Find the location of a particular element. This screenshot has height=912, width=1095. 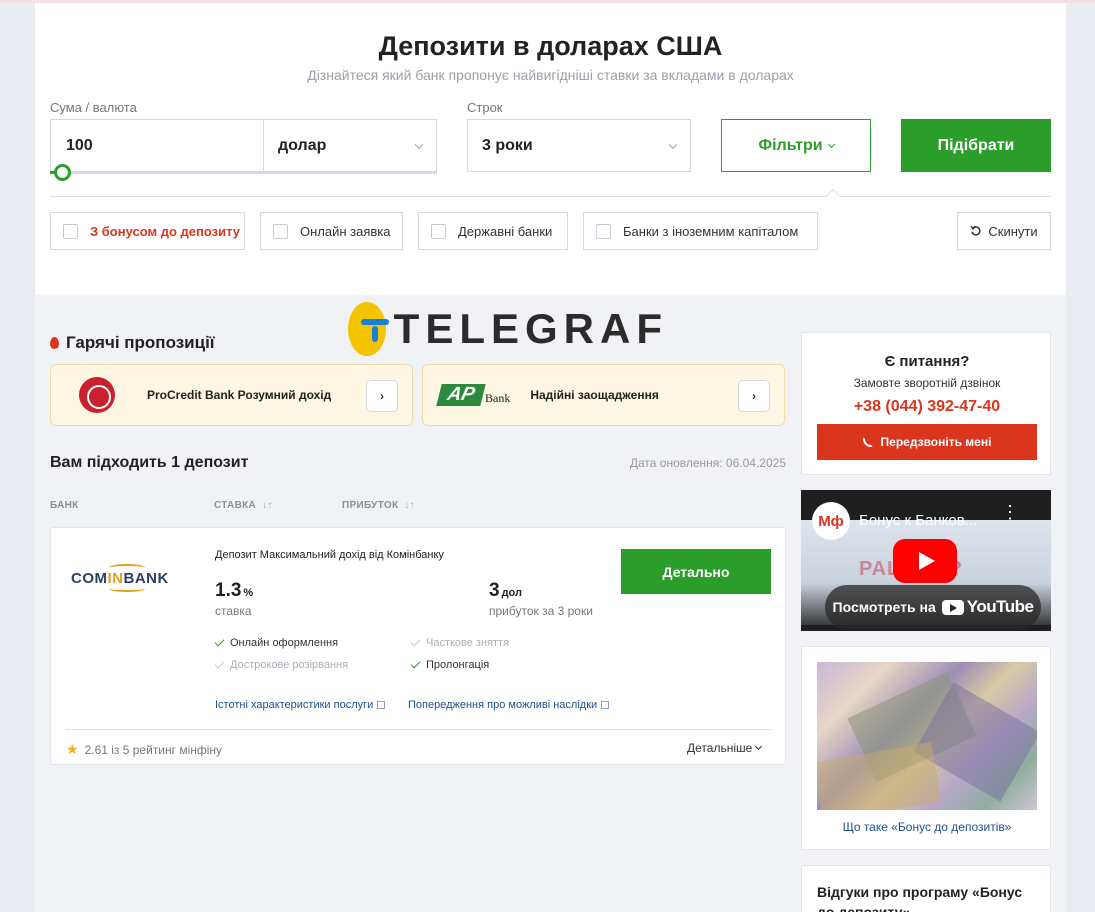

profit-label: прибуток за 3 роки is located at coordinates (541, 611).